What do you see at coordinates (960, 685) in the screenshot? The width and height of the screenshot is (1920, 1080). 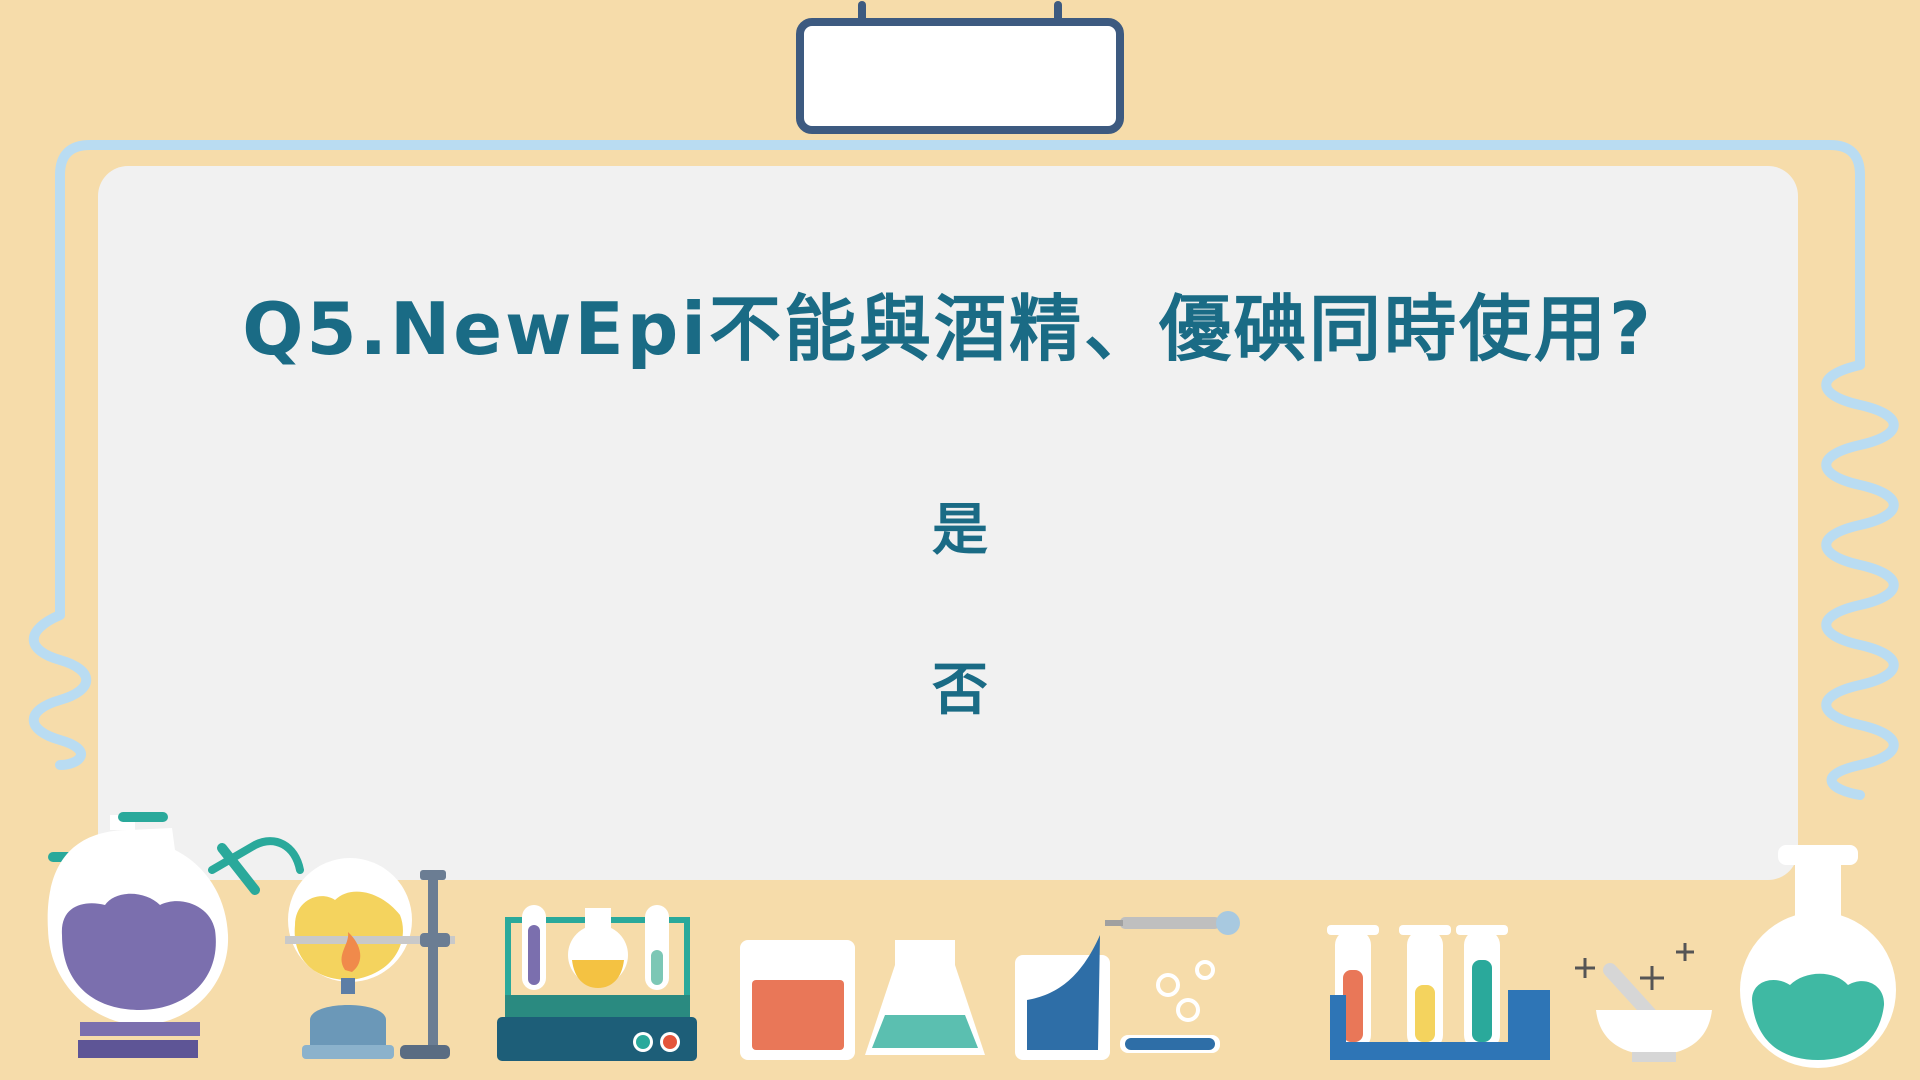 I see `option-no: 否` at bounding box center [960, 685].